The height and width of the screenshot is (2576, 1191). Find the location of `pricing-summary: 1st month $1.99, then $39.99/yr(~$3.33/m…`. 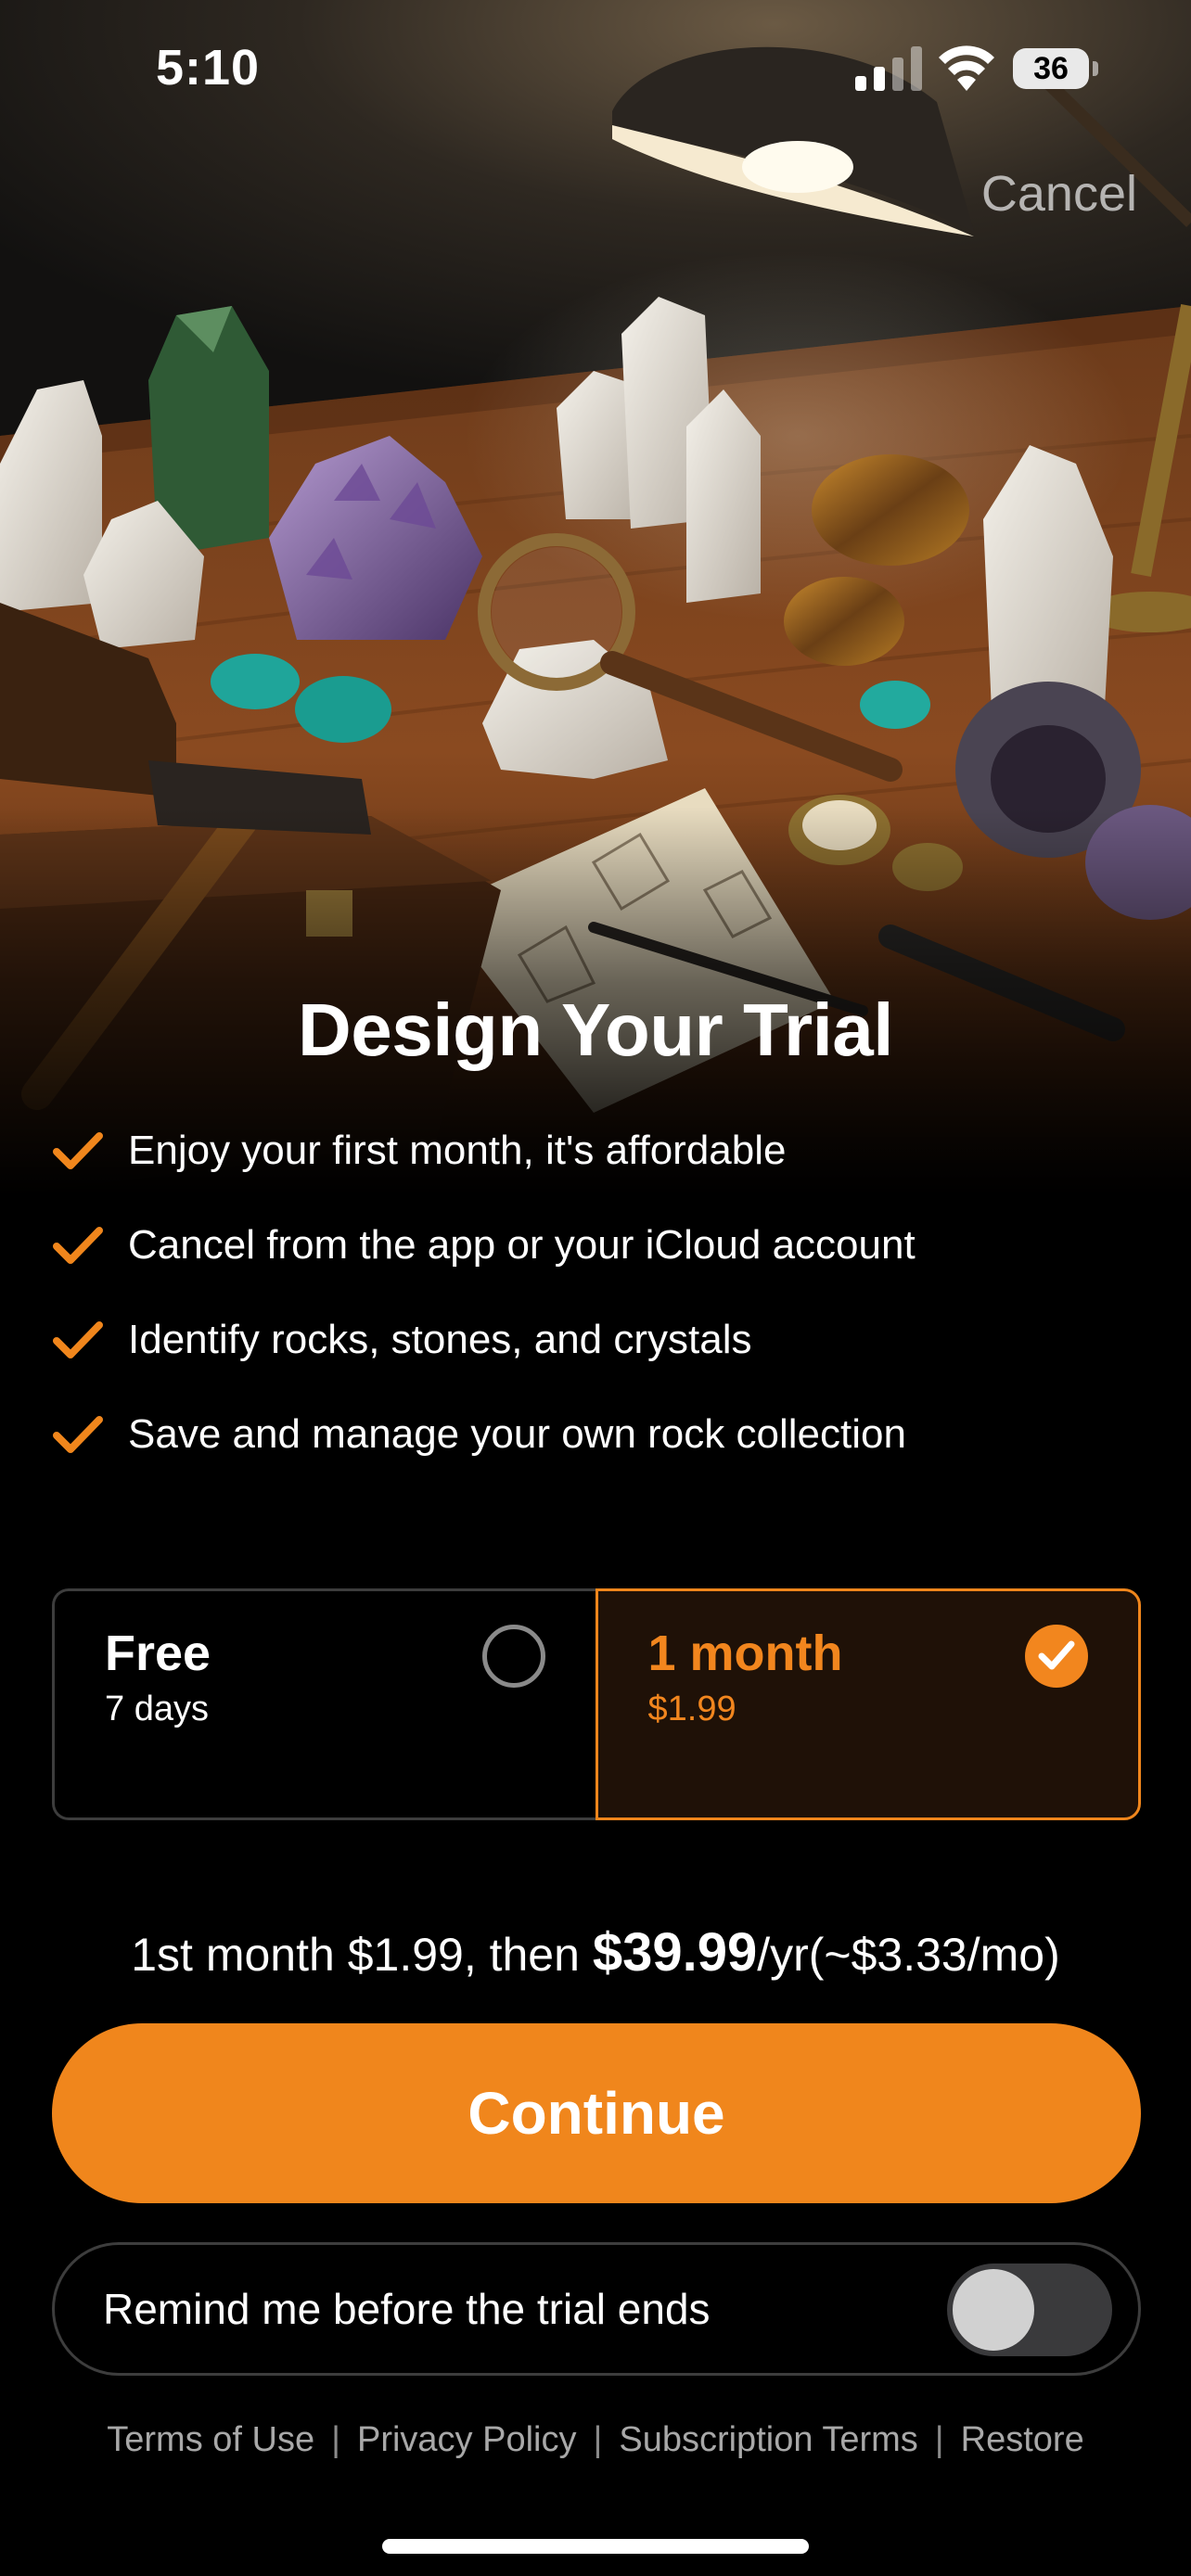

pricing-summary: 1st month $1.99, then $39.99/yr(~$3.33/m… is located at coordinates (595, 1952).